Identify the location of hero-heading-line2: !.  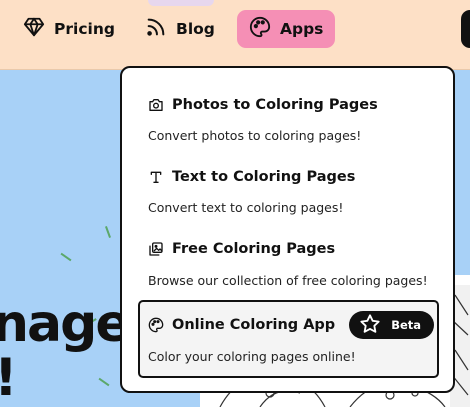
(9, 378).